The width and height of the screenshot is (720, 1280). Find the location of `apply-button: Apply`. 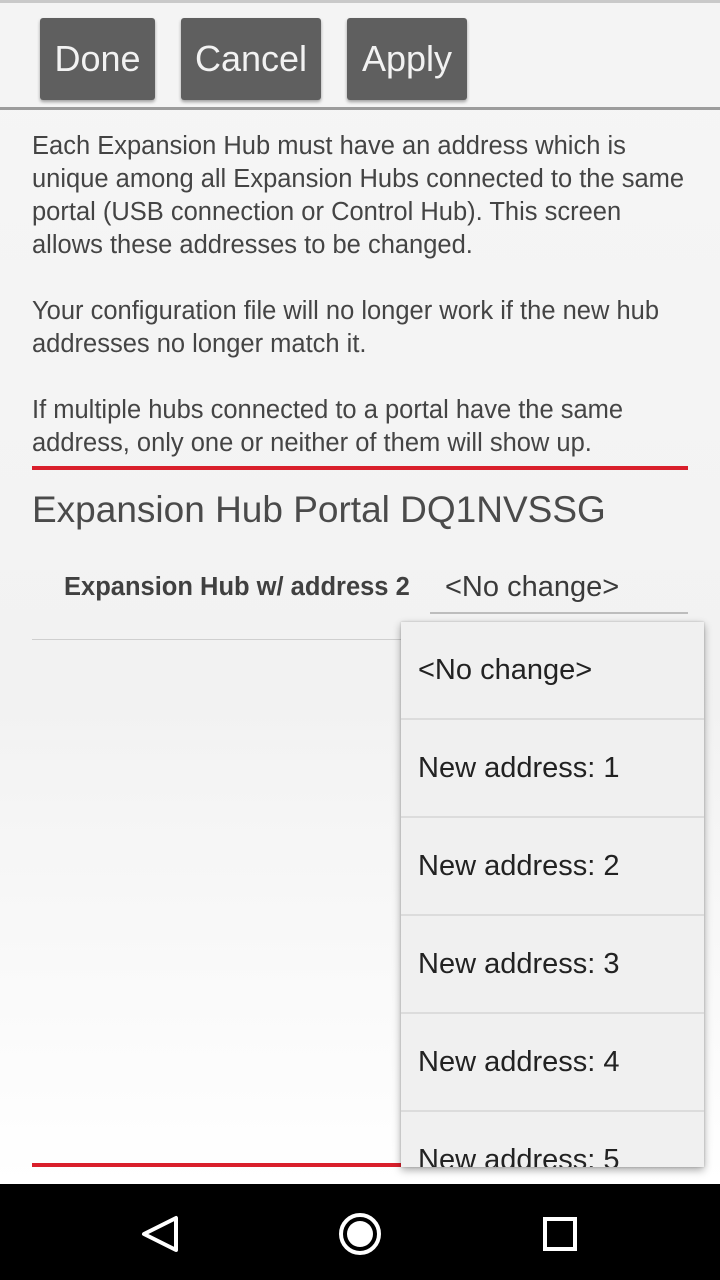

apply-button: Apply is located at coordinates (407, 59).